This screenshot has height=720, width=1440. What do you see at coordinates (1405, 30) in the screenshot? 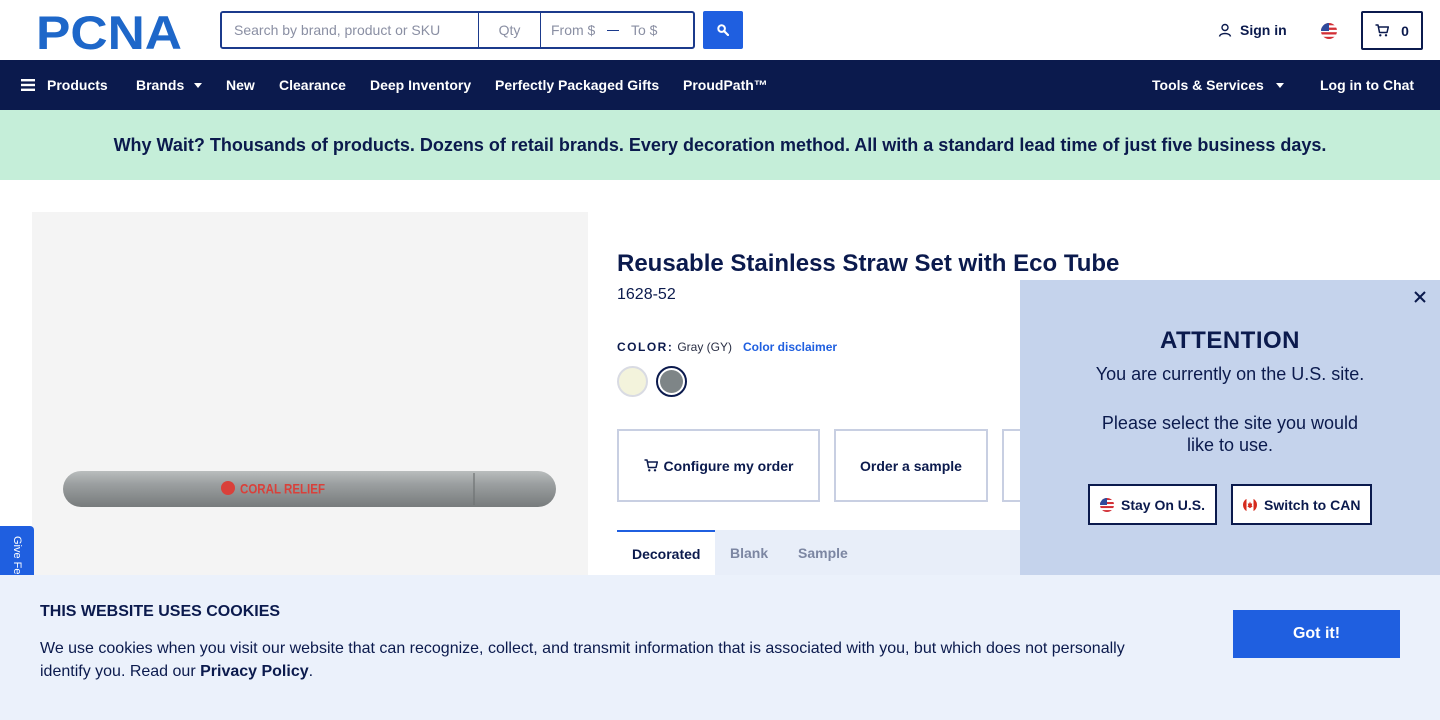
I see `cart-count: 0` at bounding box center [1405, 30].